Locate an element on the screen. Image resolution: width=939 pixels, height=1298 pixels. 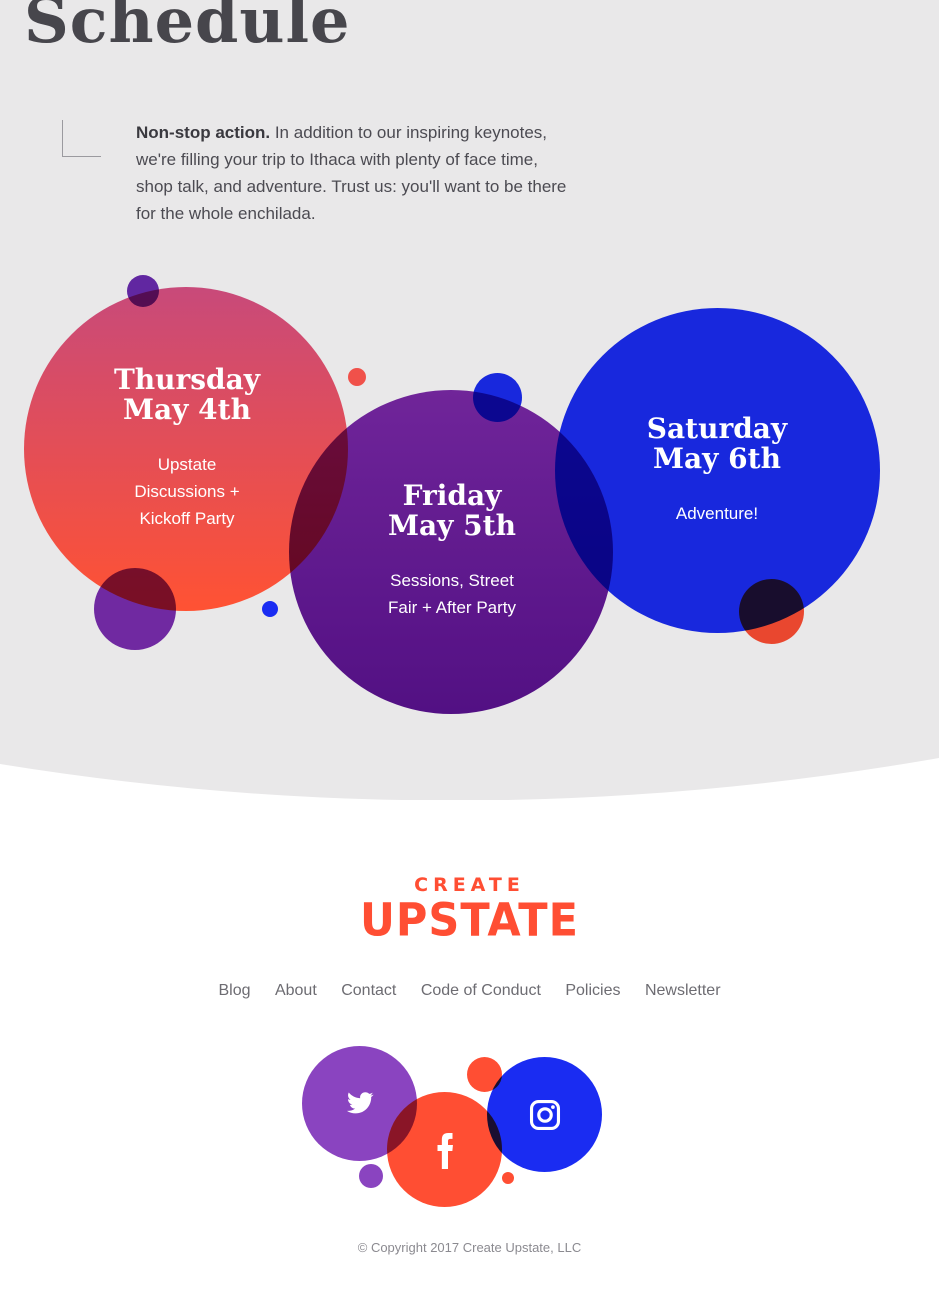
day-thursday-desc-line: Discussions + is located at coordinates (187, 491).